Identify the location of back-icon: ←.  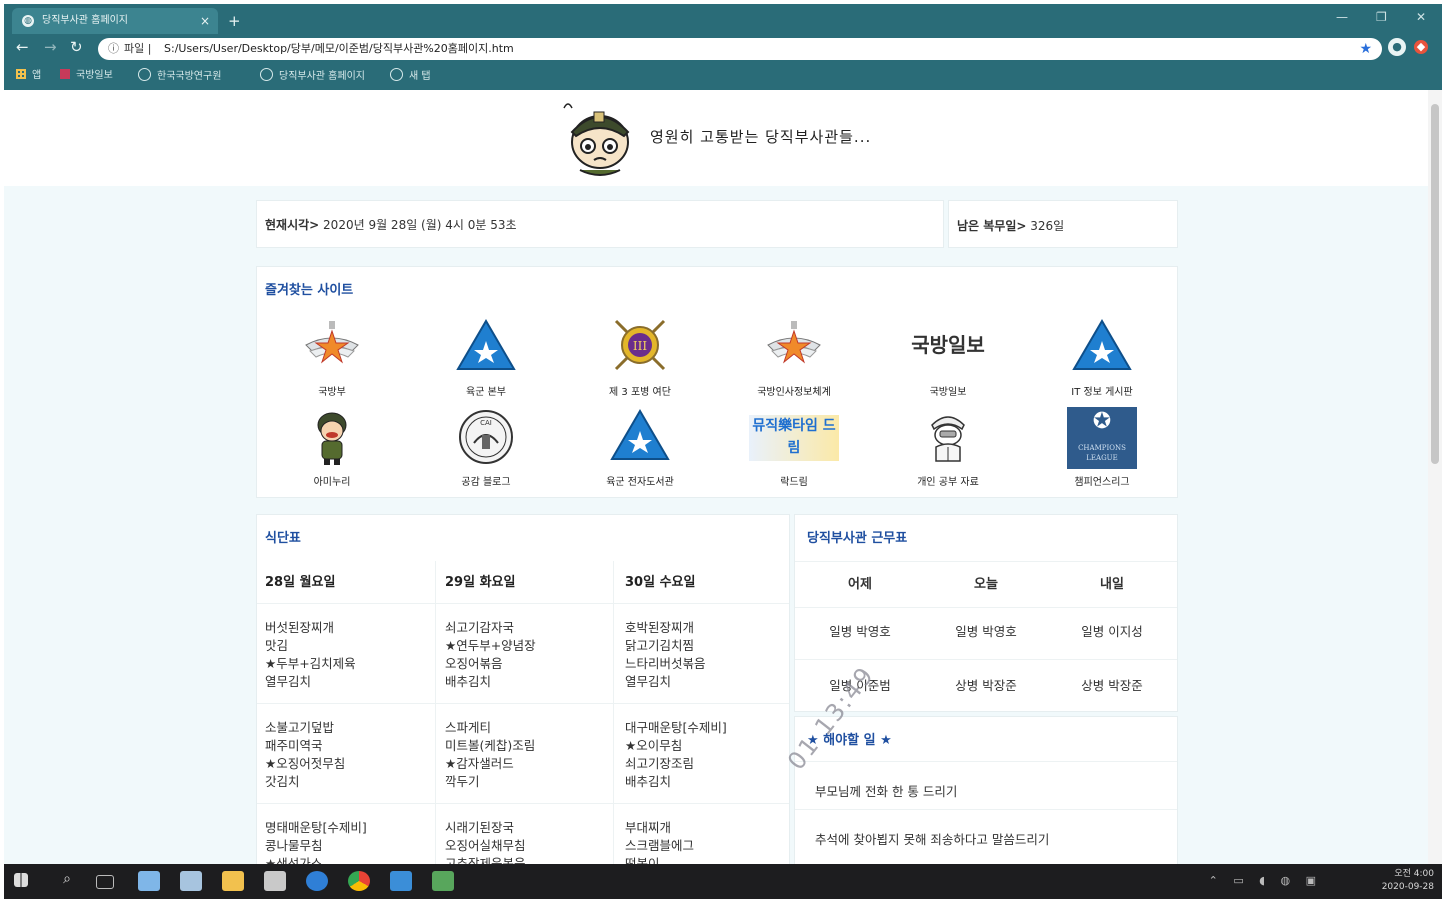
(22, 47).